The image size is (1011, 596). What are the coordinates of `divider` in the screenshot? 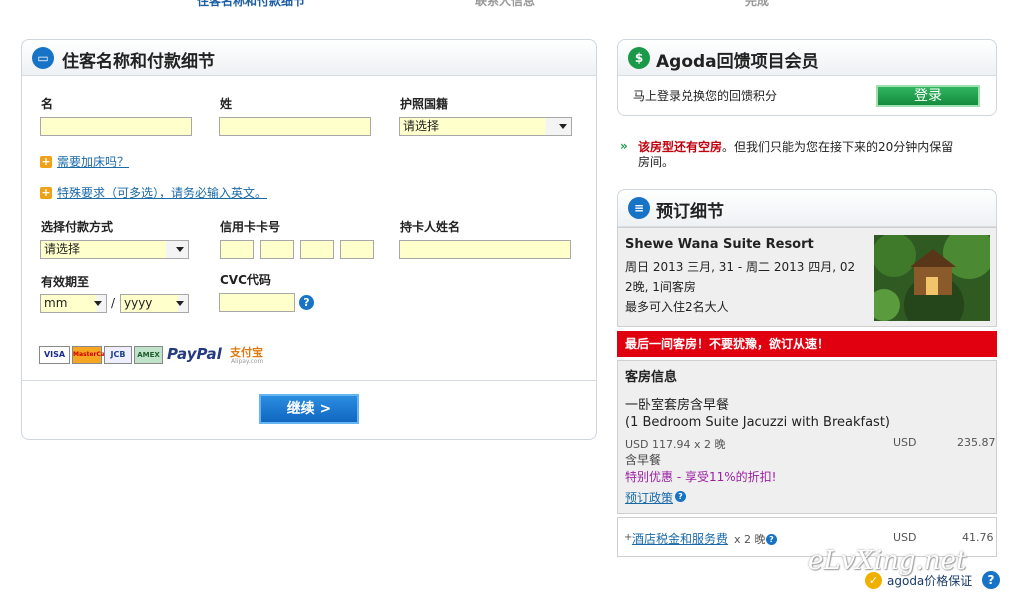 It's located at (309, 380).